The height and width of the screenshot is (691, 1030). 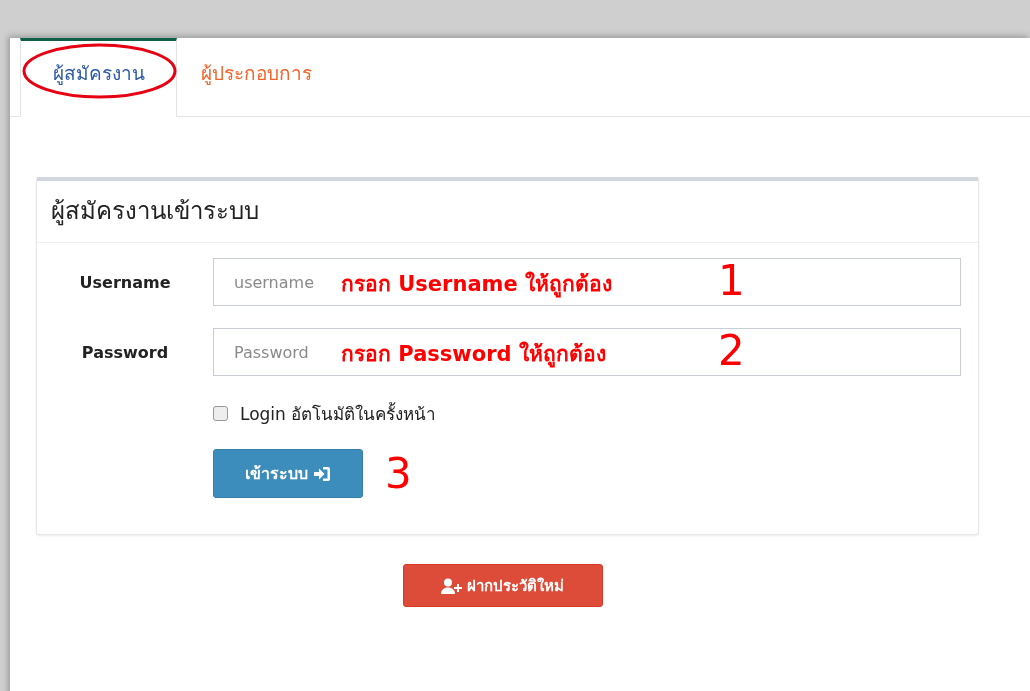 I want to click on step-number: 3, so click(x=398, y=473).